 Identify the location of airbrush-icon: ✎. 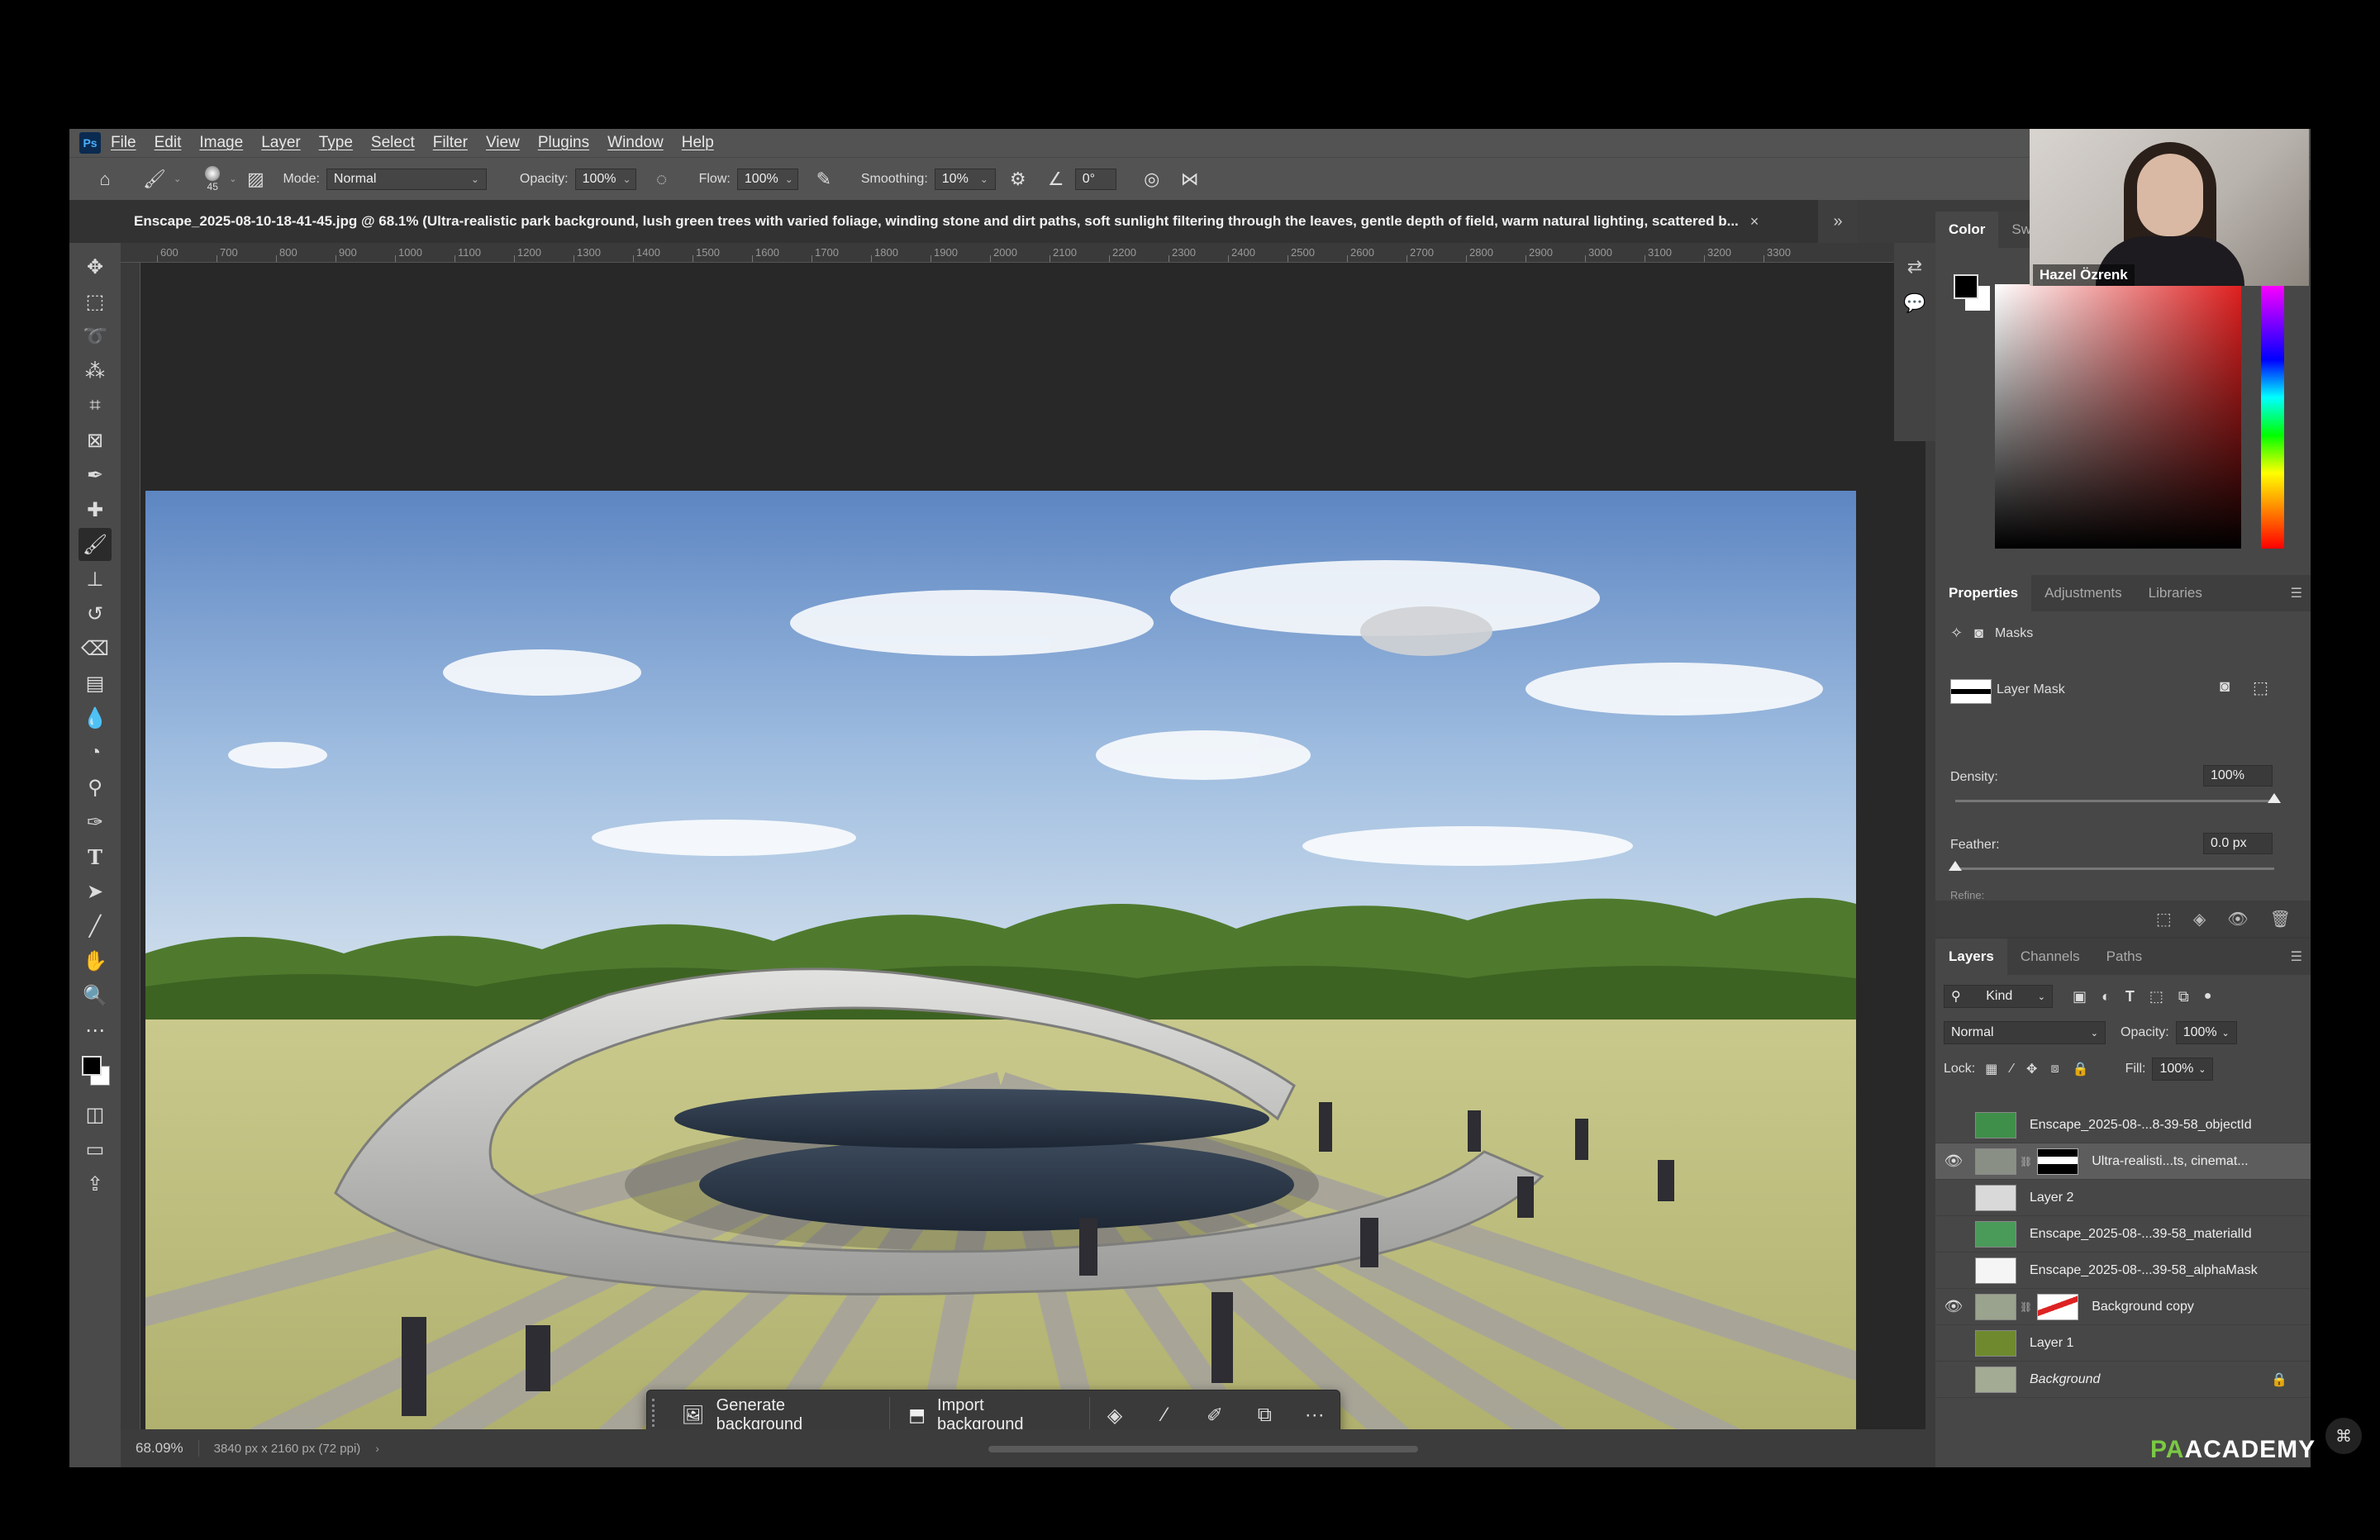
(824, 179).